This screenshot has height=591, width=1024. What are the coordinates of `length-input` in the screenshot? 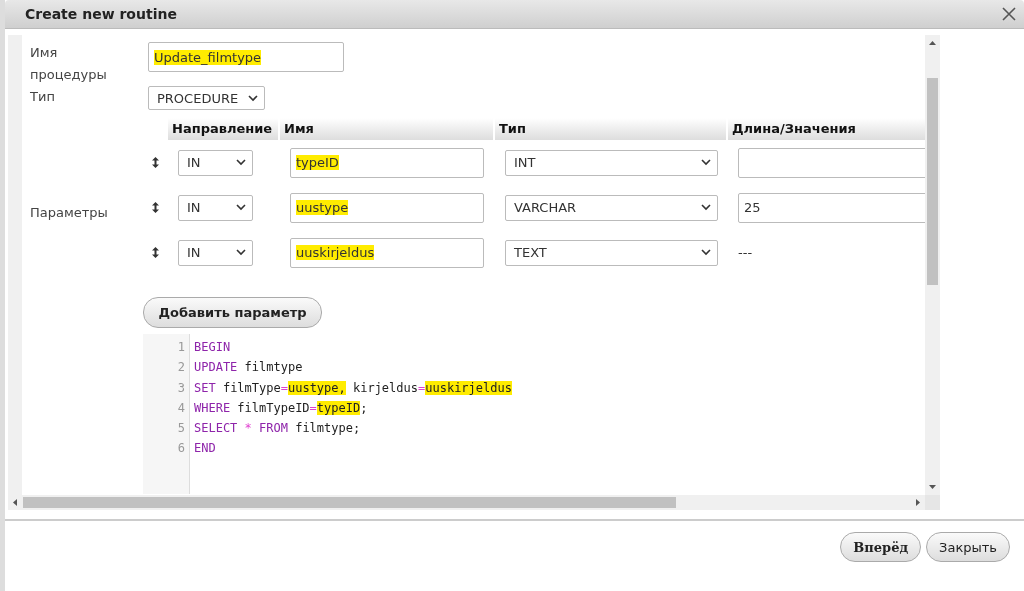 It's located at (831, 162).